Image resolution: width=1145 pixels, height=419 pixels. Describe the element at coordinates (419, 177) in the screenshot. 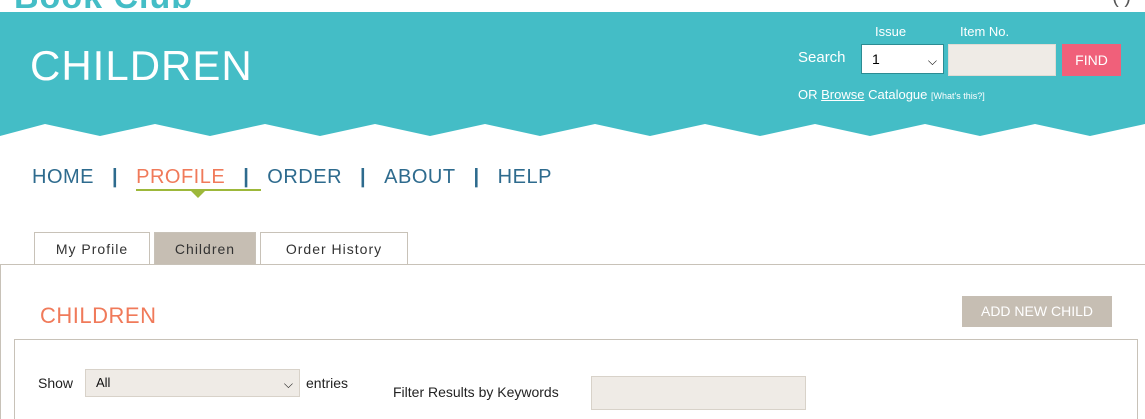

I see `nav-about: ABOUT` at that location.